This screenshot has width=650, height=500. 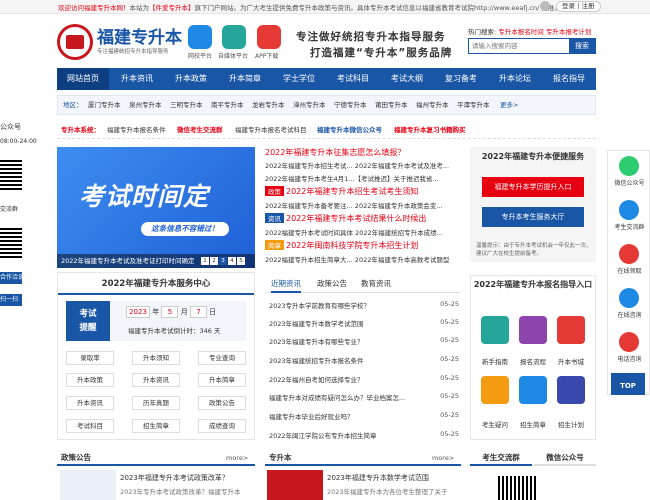 What do you see at coordinates (350, 105) in the screenshot?
I see `region-item: 宁德专升本` at bounding box center [350, 105].